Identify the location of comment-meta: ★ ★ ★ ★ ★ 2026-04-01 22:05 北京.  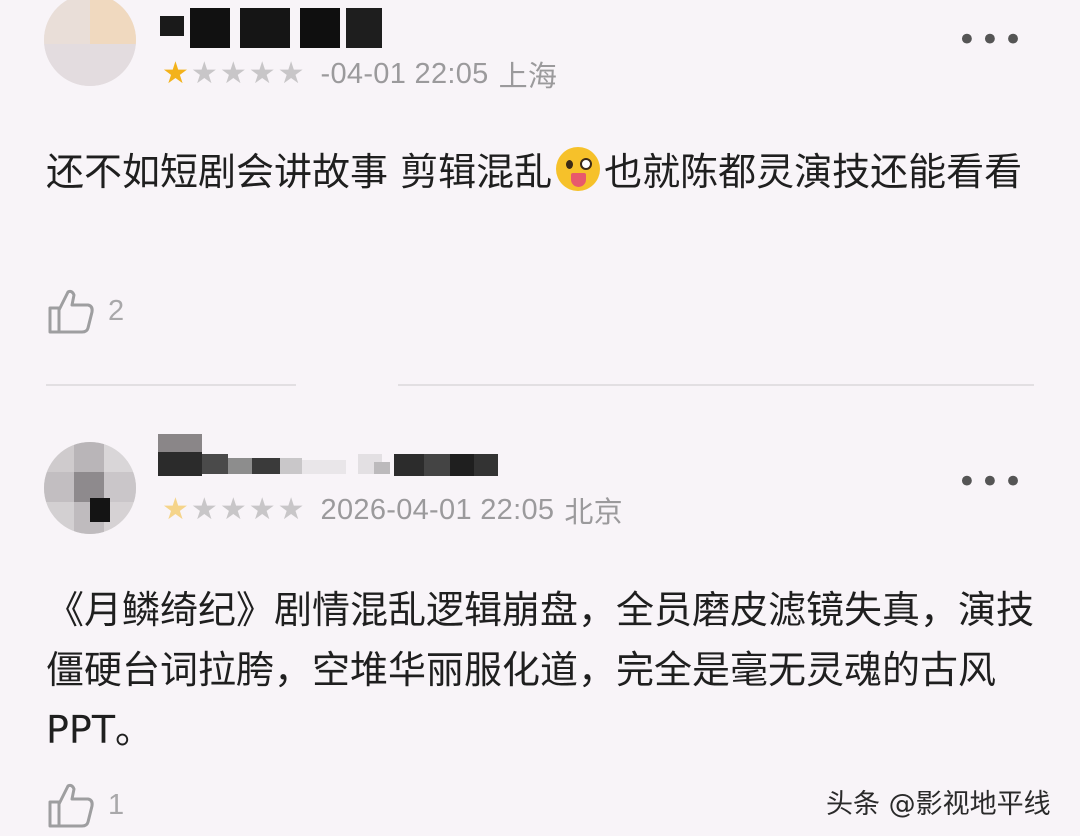
(392, 511).